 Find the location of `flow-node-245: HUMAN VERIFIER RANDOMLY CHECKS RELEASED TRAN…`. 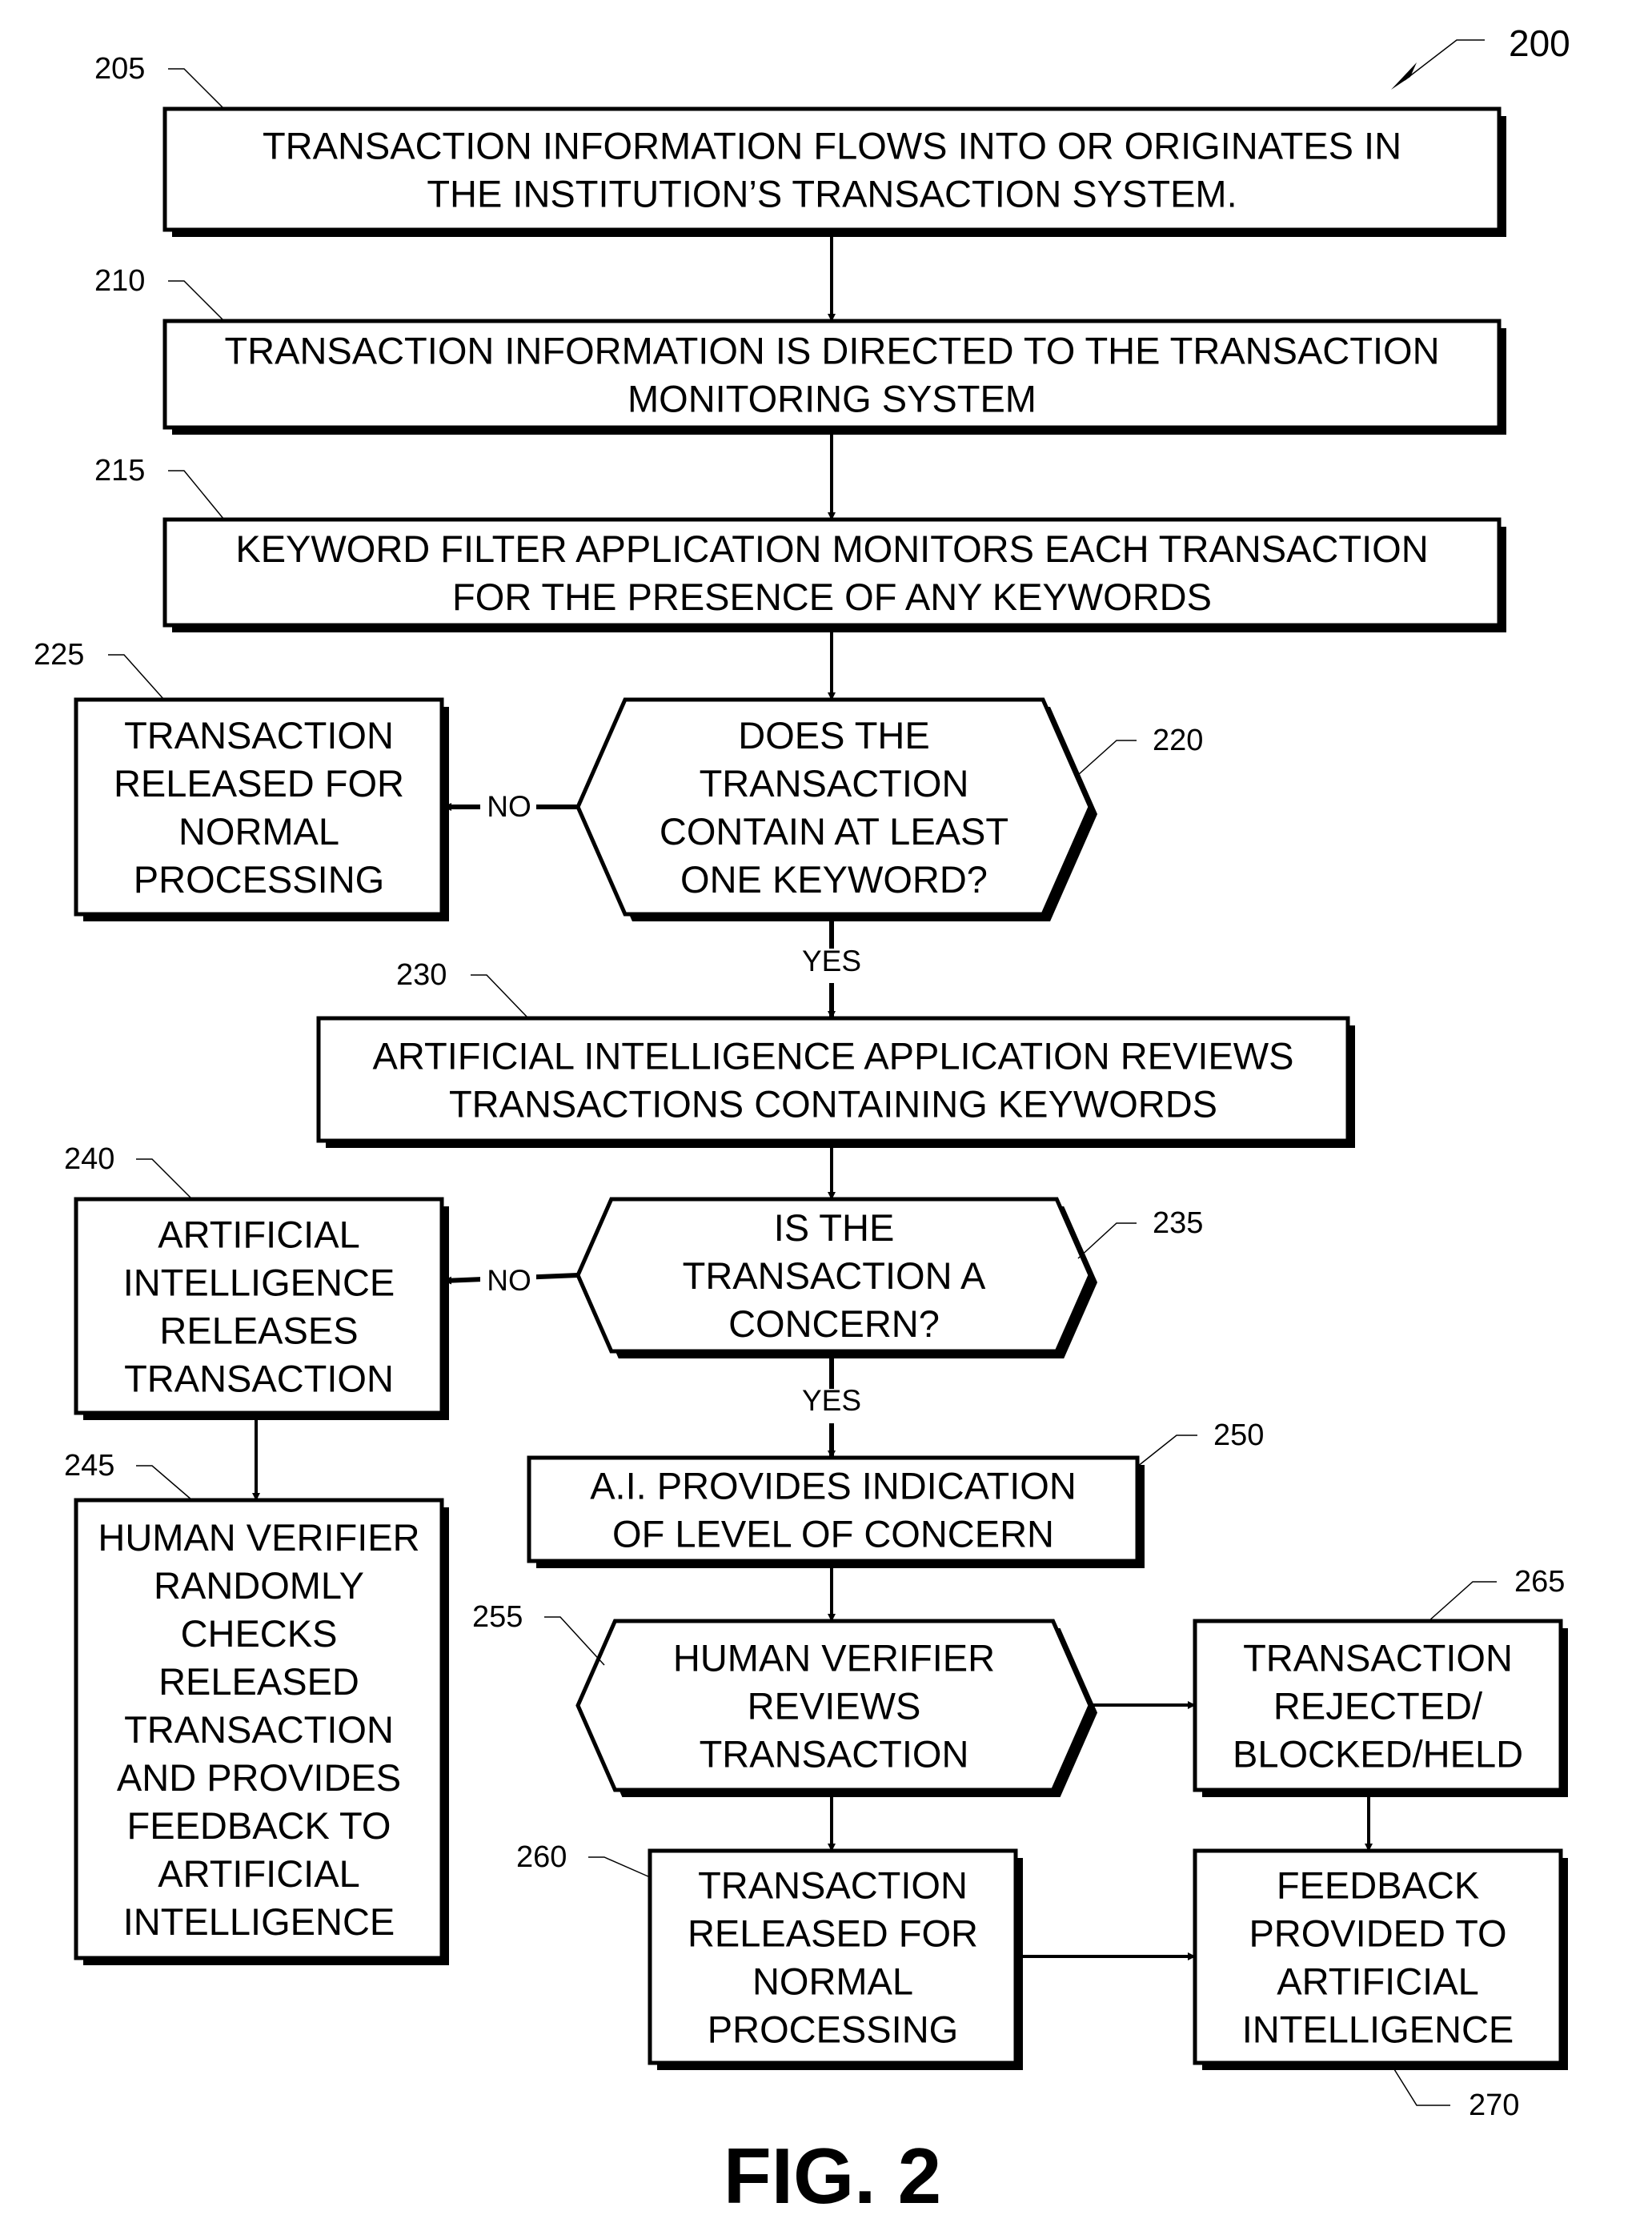

flow-node-245: HUMAN VERIFIER RANDOMLY CHECKS RELEASED TRAN… is located at coordinates (261, 1731).